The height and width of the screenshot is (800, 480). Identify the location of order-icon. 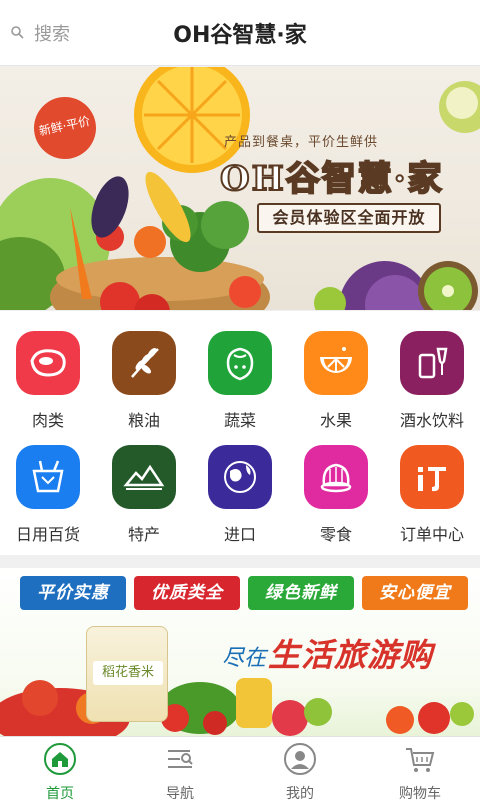
(432, 477).